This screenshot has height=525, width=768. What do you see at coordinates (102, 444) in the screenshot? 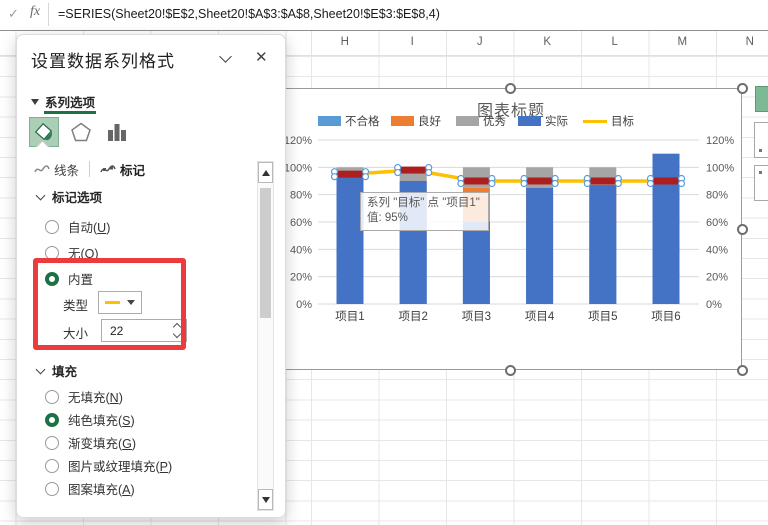
I see `radio-label: 渐变填充(G)` at bounding box center [102, 444].